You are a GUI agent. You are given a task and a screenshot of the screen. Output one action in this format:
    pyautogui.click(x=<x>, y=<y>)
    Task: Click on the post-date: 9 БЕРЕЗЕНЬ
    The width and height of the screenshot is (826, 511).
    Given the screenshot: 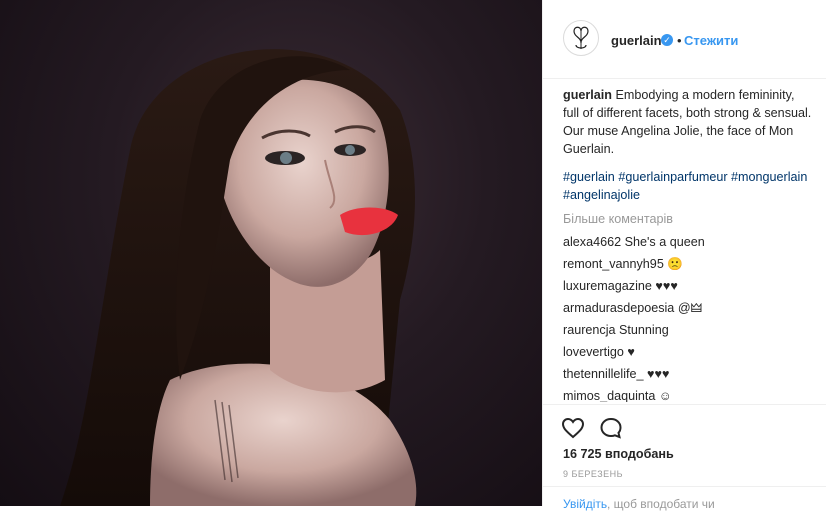 What is the action you would take?
    pyautogui.click(x=593, y=474)
    